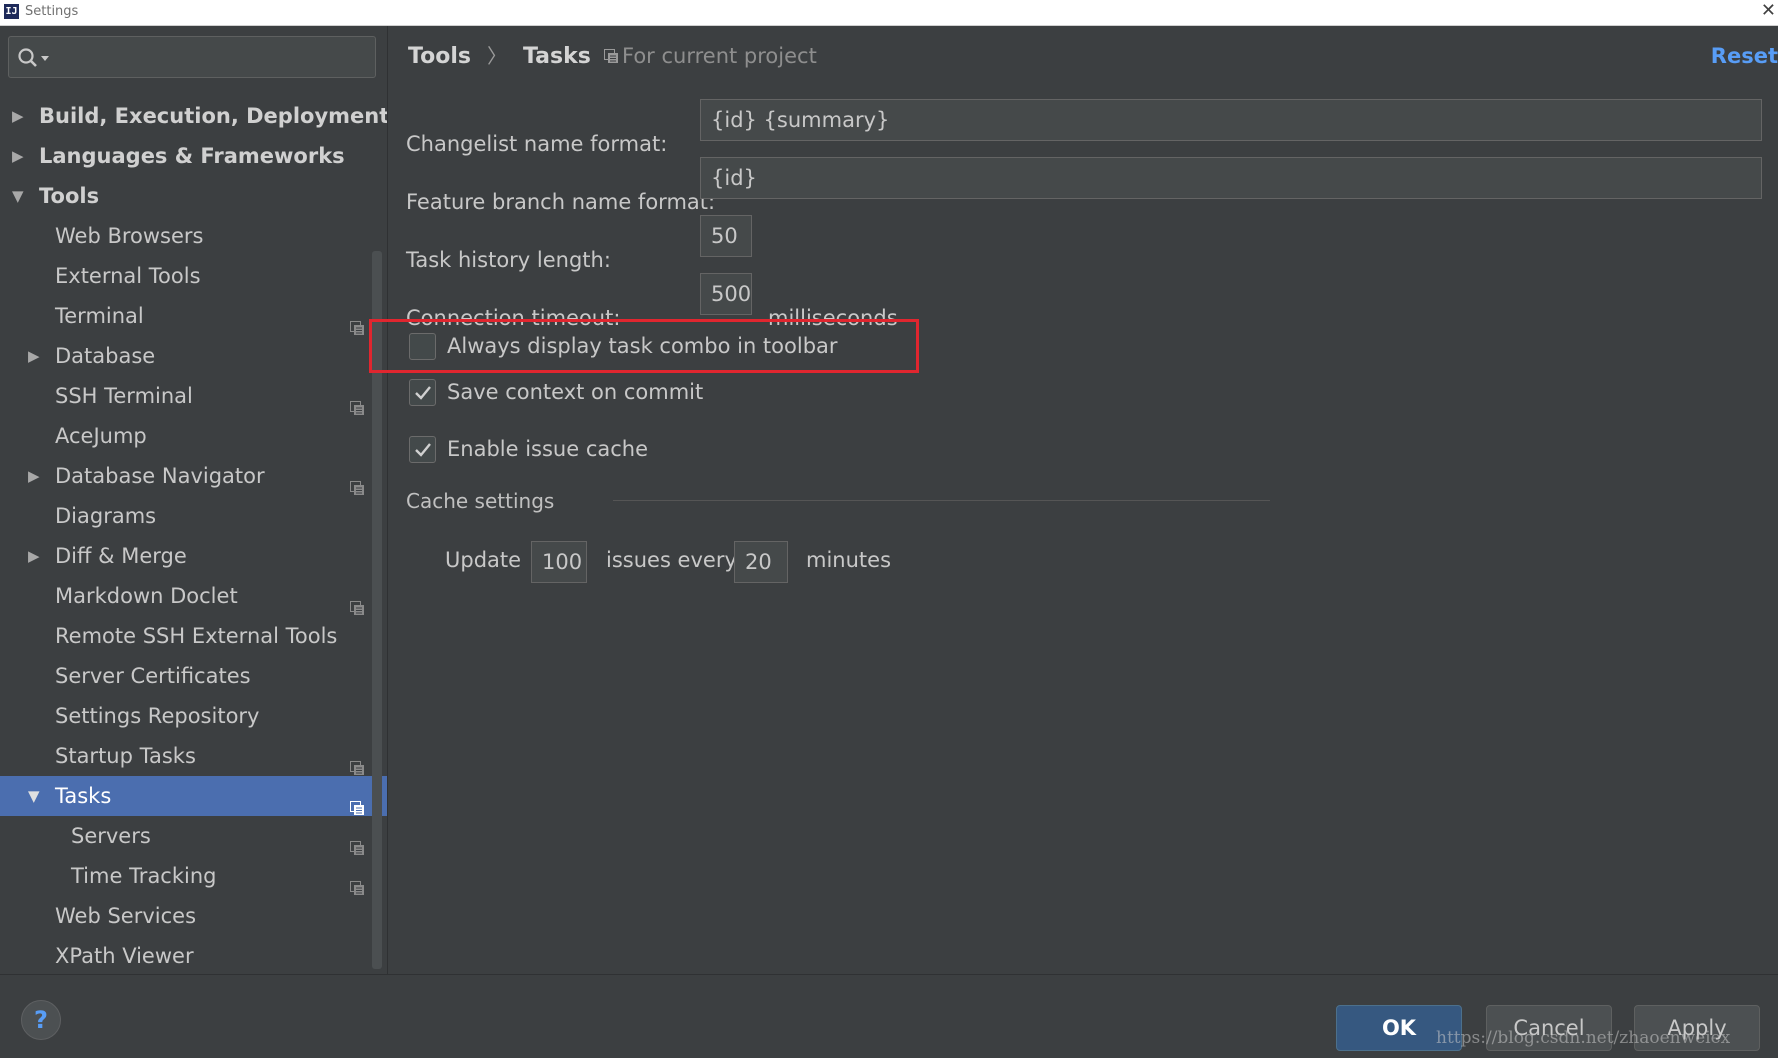  I want to click on sidebar-item-terminal: Terminal, so click(193, 316).